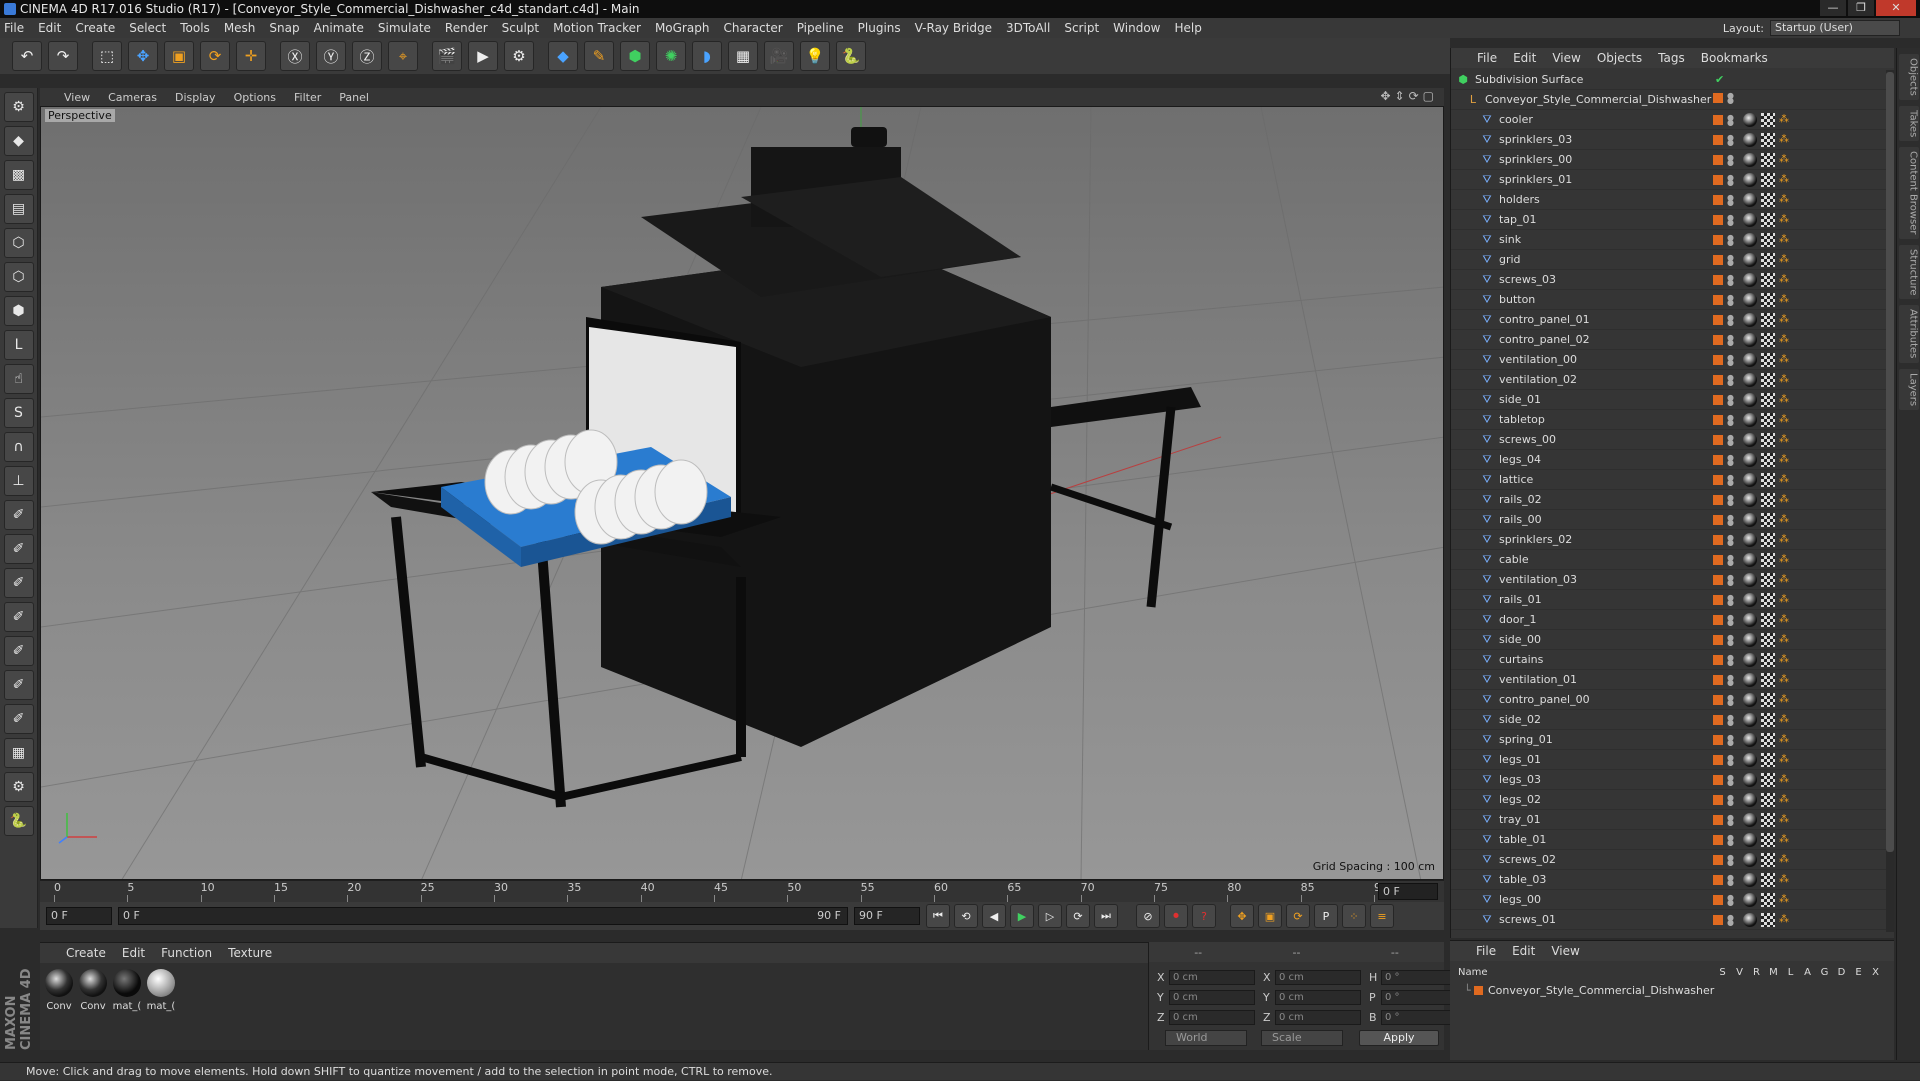 This screenshot has width=1920, height=1081. Describe the element at coordinates (682, 28) in the screenshot. I see `menu-mograph: MoGraph` at that location.